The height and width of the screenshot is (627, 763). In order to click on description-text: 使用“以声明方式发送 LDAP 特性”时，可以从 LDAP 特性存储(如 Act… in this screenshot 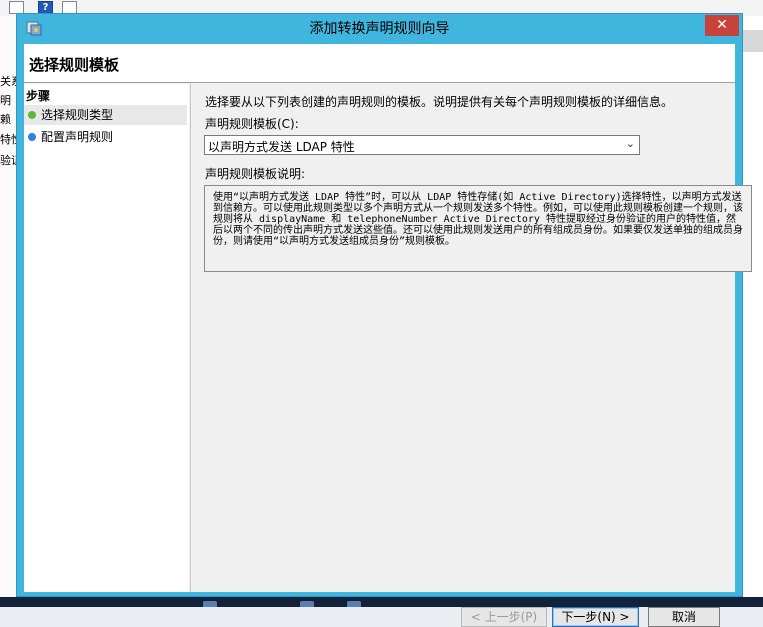, I will do `click(478, 219)`.